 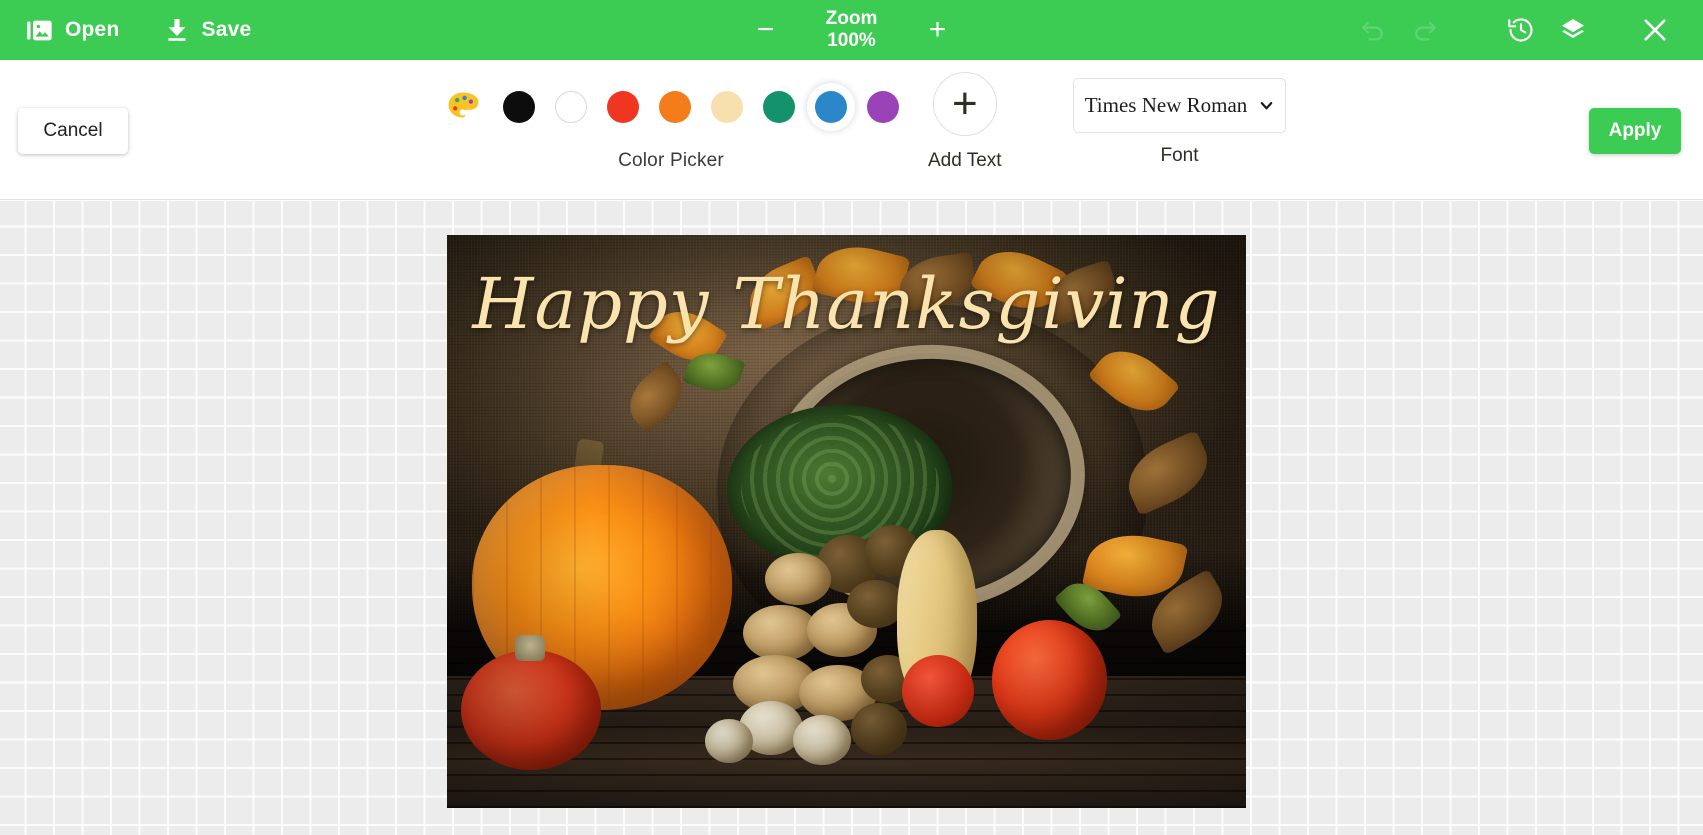 What do you see at coordinates (779, 107) in the screenshot?
I see `color-swatch-teal` at bounding box center [779, 107].